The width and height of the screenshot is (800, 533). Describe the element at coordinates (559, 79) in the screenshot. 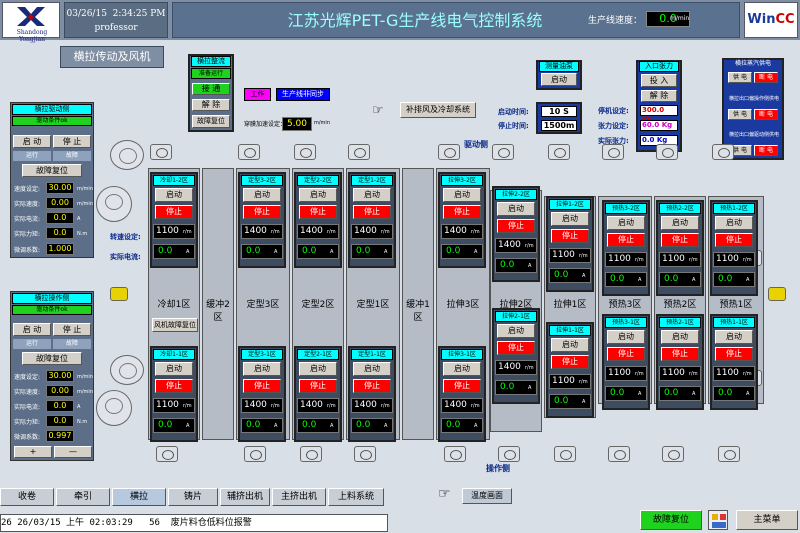

I see `test-pump-start-button: 启动` at that location.